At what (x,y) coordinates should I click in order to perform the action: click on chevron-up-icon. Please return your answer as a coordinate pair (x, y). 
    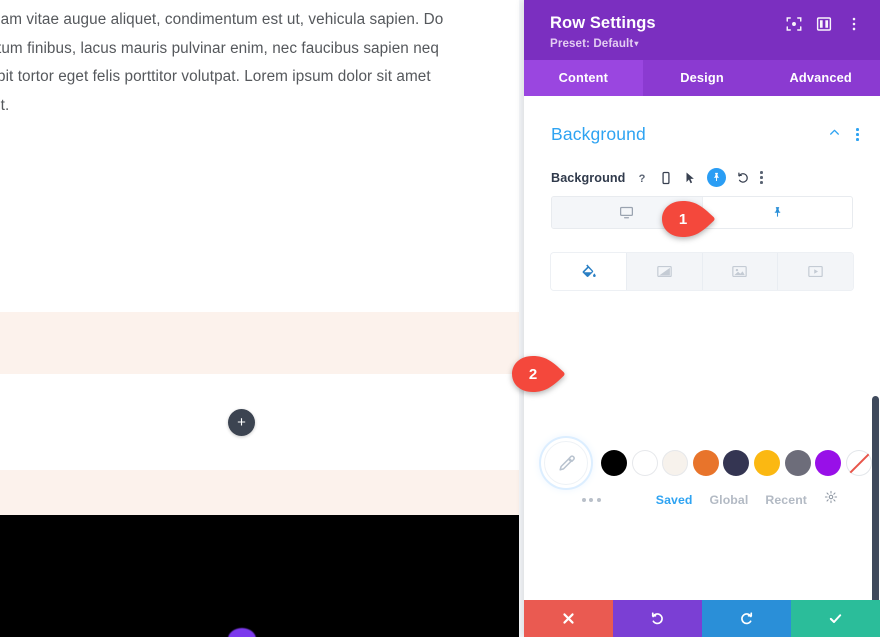
    Looking at the image, I should click on (834, 135).